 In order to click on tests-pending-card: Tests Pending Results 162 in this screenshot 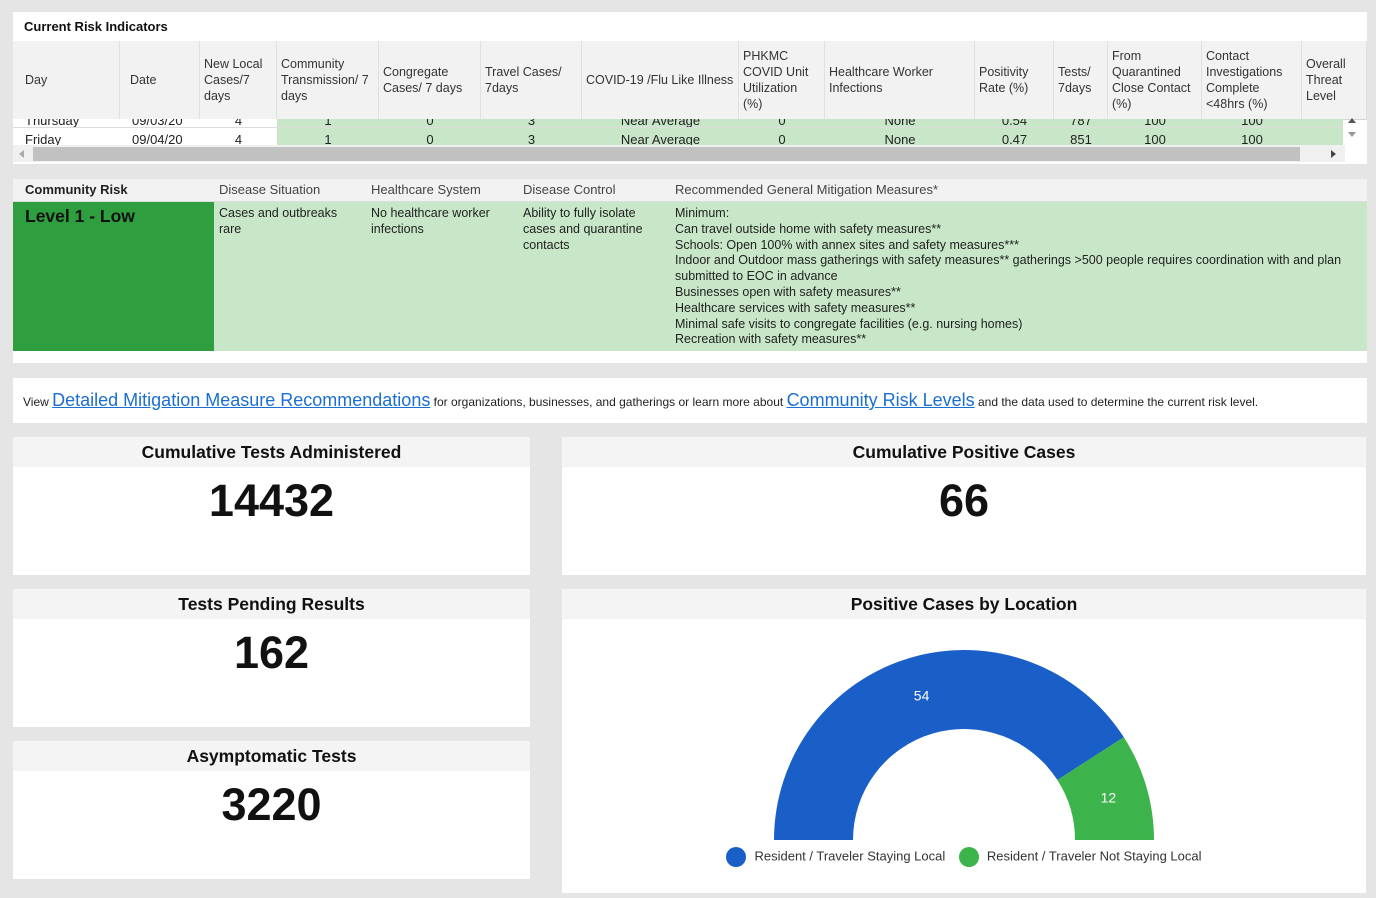, I will do `click(271, 658)`.